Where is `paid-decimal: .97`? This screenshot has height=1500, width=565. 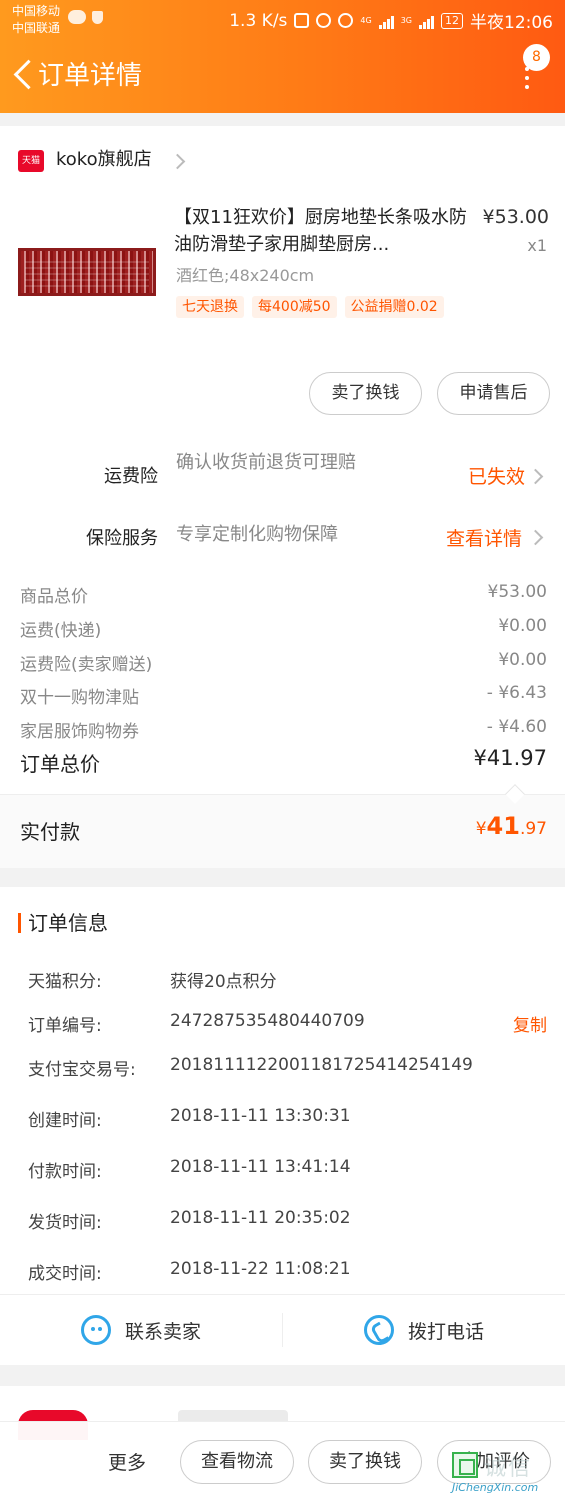
paid-decimal: .97 is located at coordinates (533, 829).